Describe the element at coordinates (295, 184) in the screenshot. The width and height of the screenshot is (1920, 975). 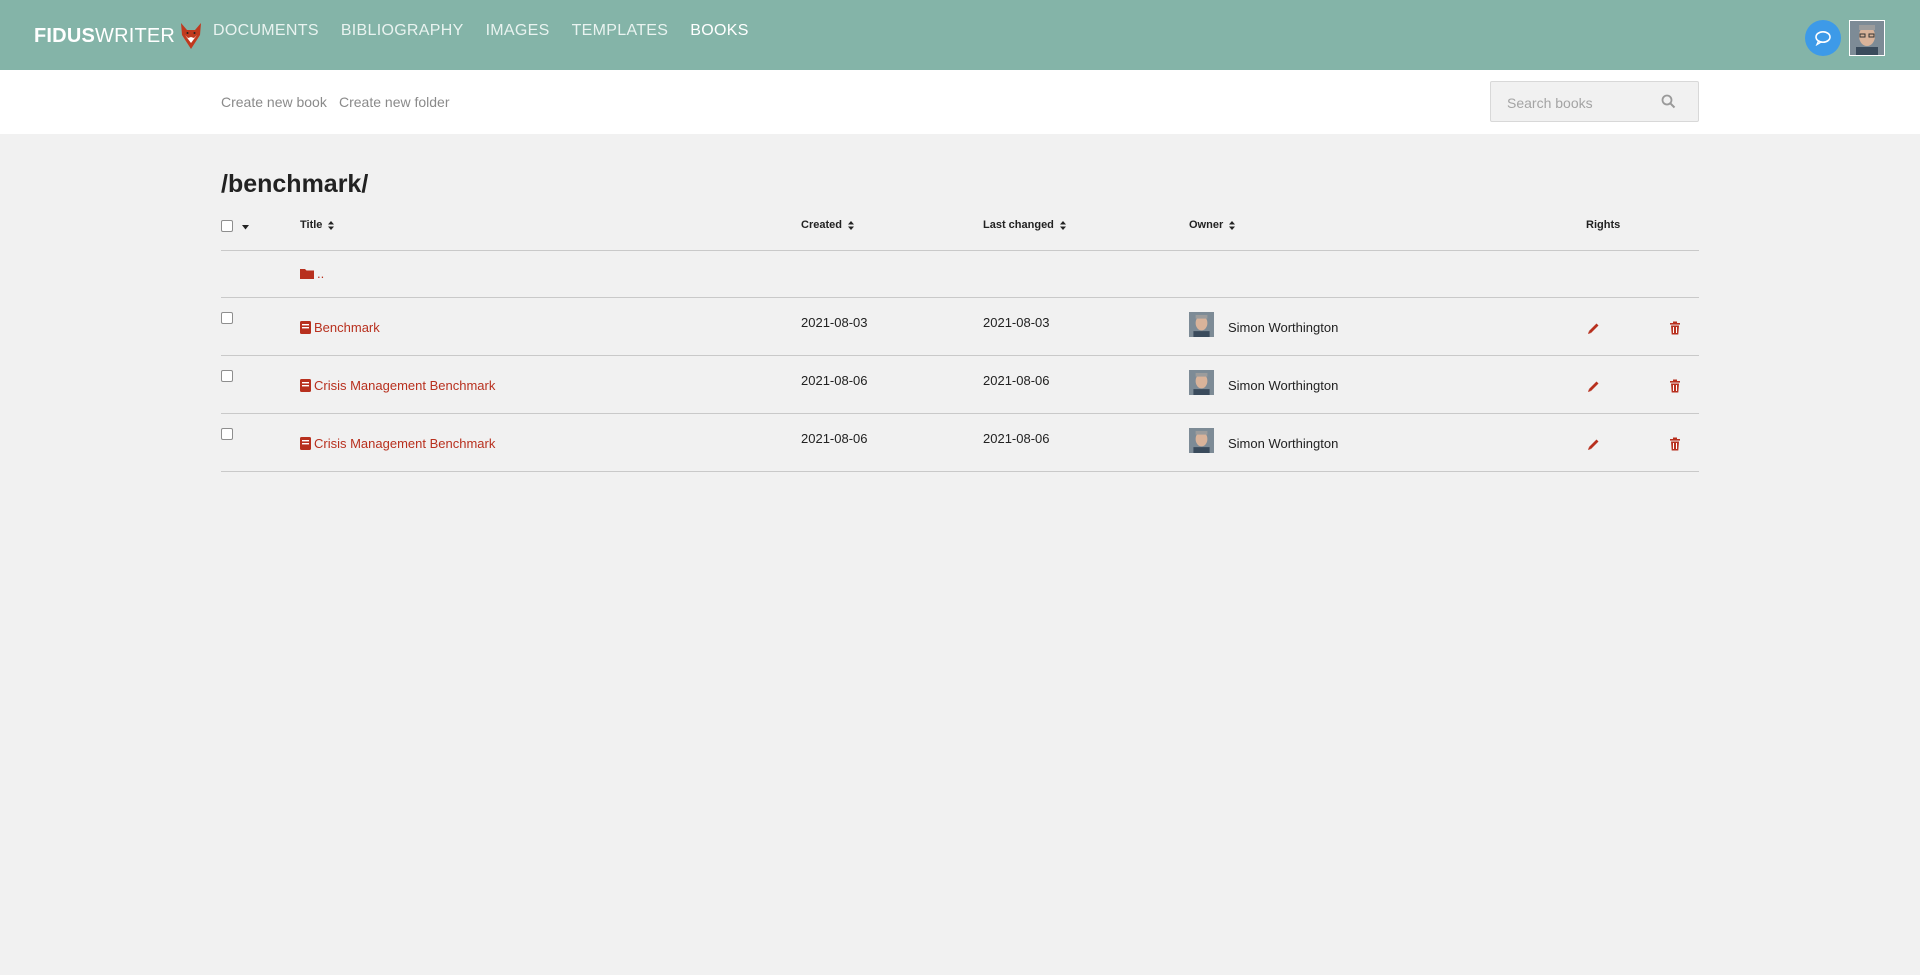
I see `page-title: /benchmark/` at that location.